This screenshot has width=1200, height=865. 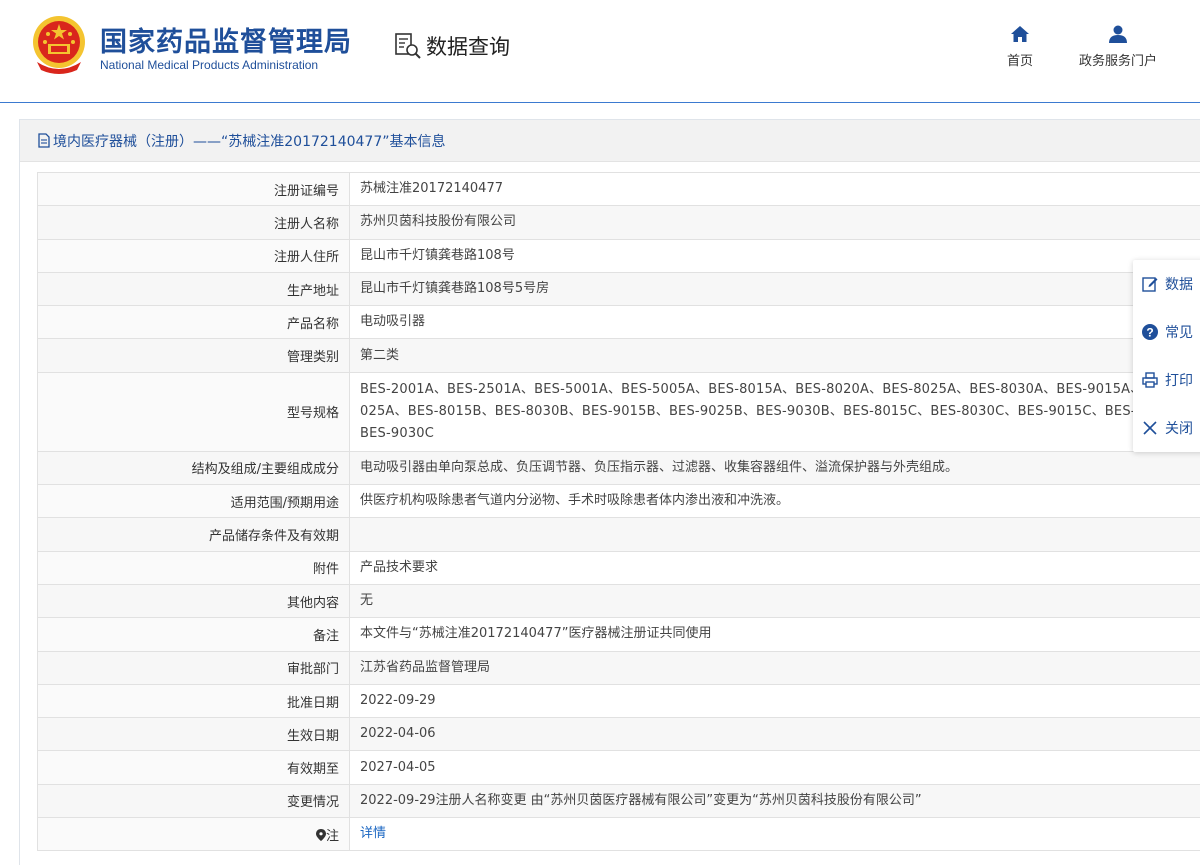 I want to click on float-faq: ? 常见, so click(x=1166, y=332).